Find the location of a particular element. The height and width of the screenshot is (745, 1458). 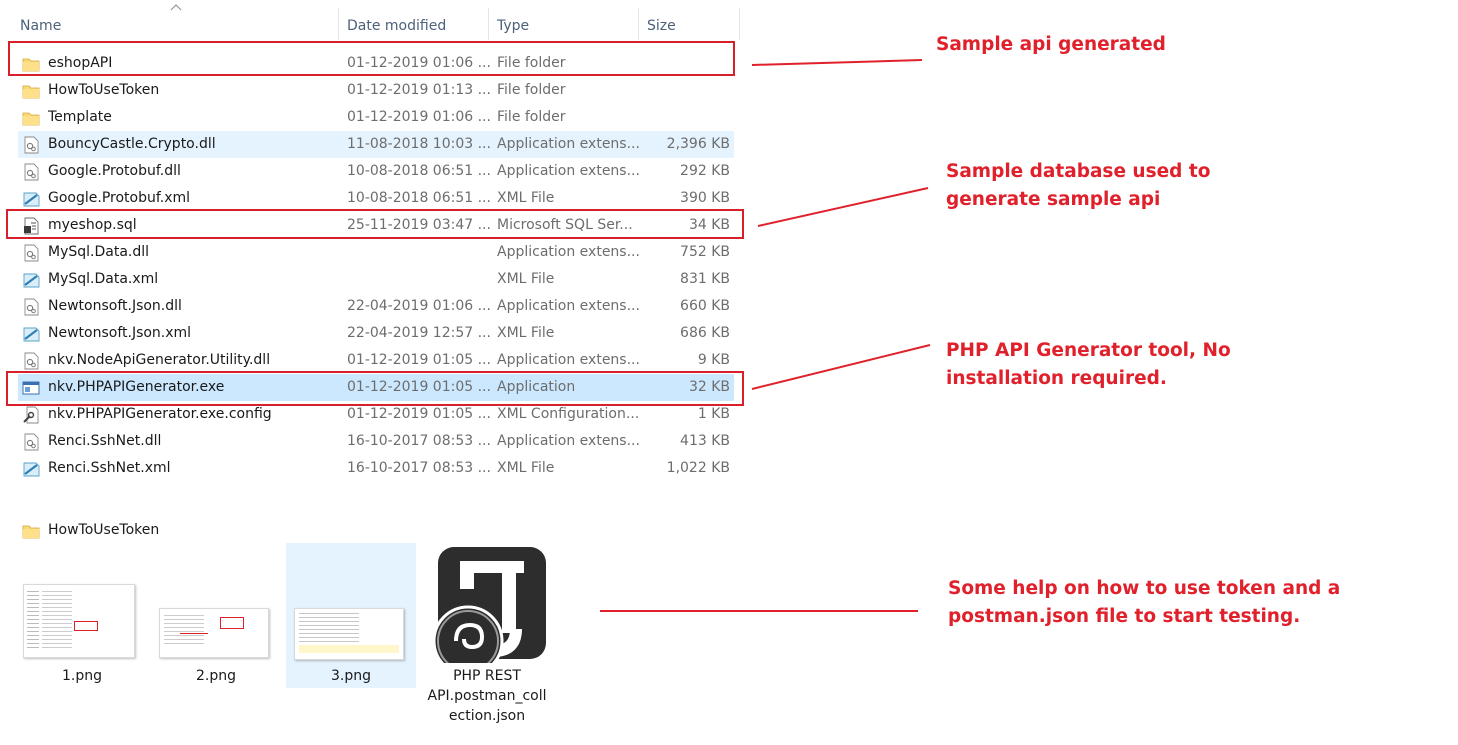

annotation-text: Sample database used to is located at coordinates (1078, 171).